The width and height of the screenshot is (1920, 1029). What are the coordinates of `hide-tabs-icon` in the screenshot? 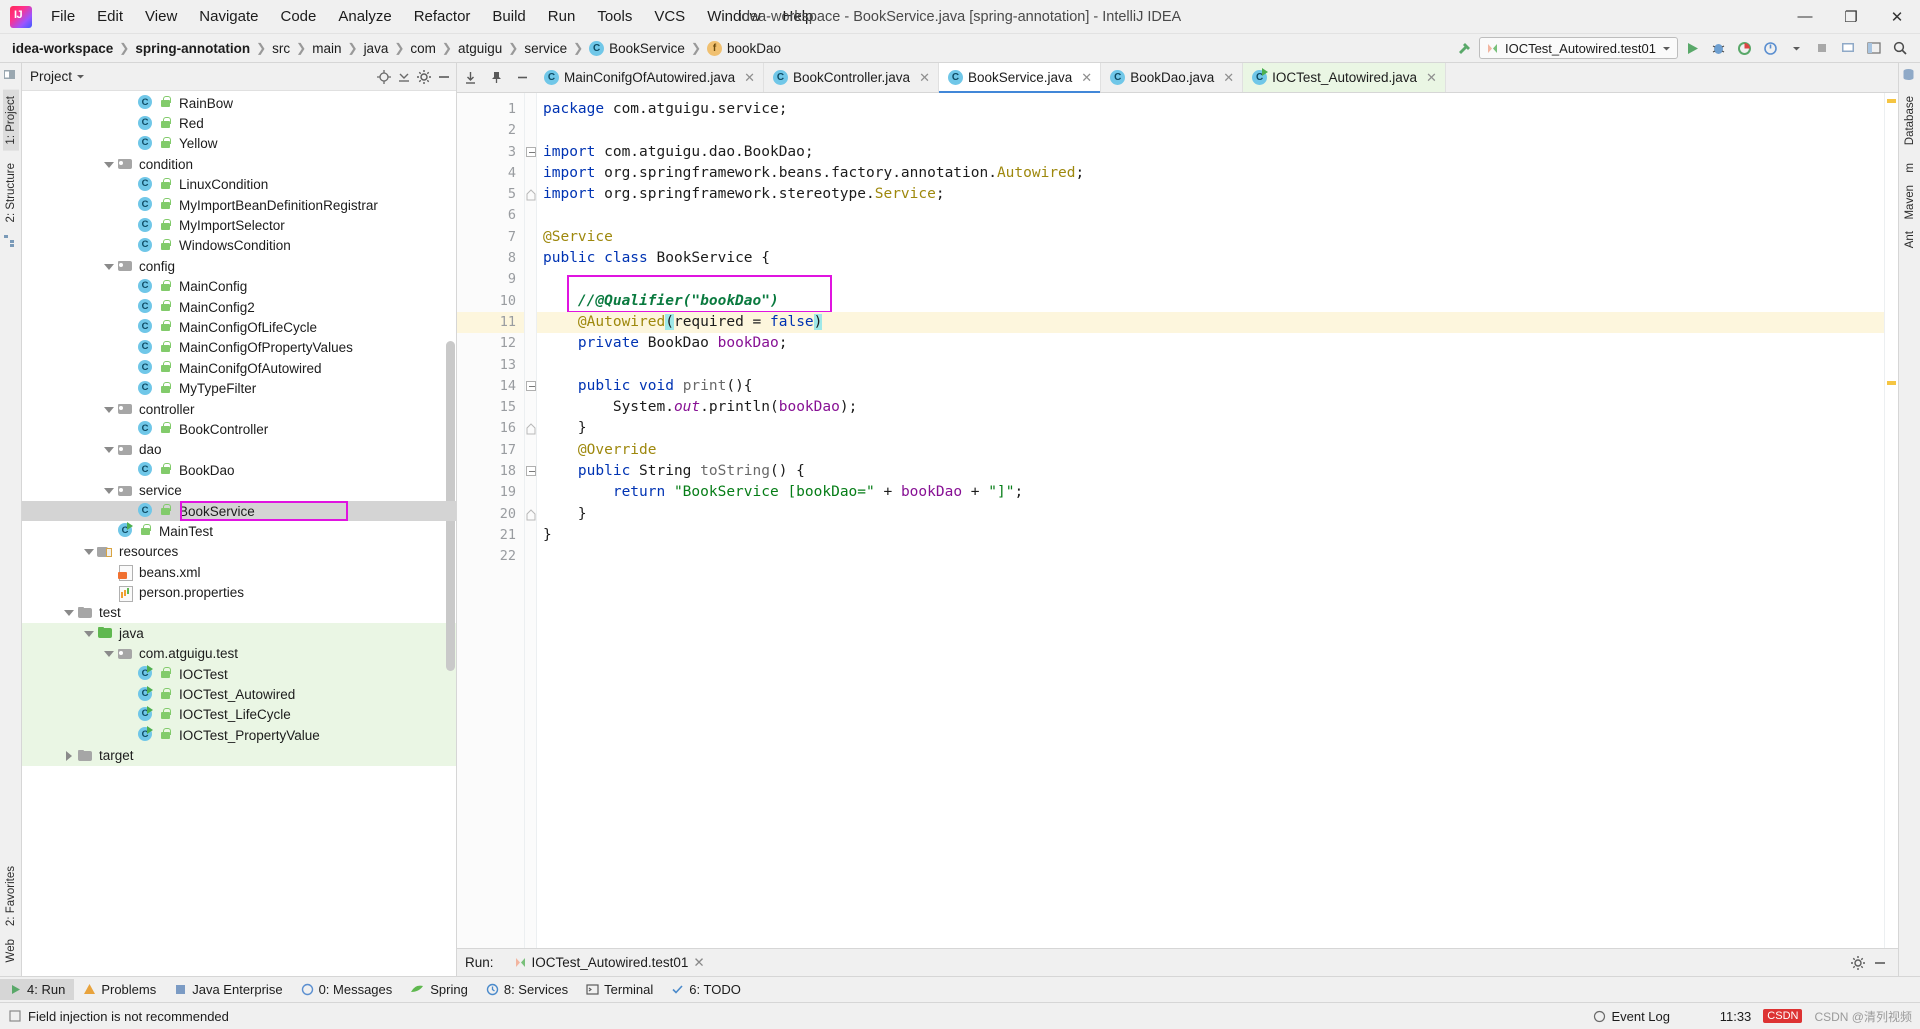 It's located at (522, 77).